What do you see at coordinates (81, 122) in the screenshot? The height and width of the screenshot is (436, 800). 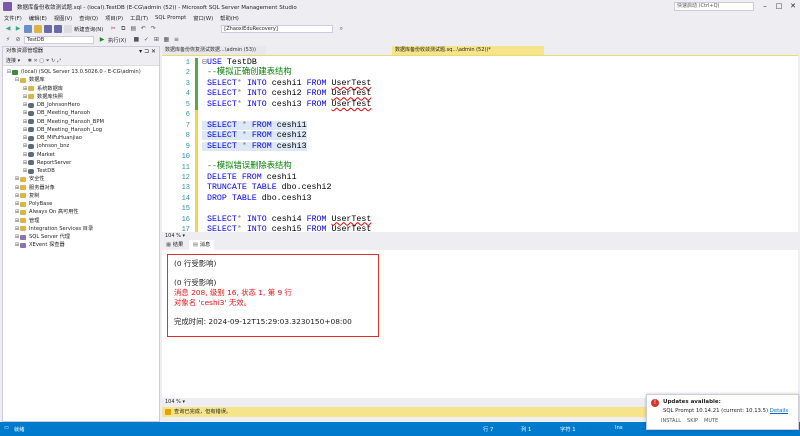 I see `tree-node: ⊞ DB_Meeting_Hansoh_BPM` at bounding box center [81, 122].